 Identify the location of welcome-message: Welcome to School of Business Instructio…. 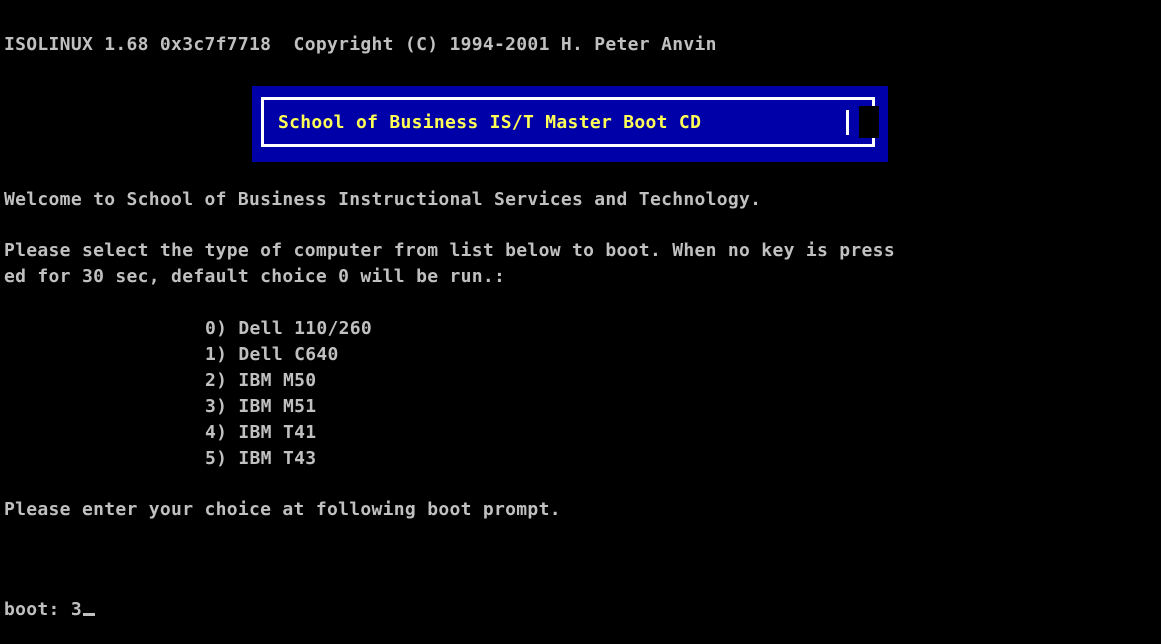
(383, 199).